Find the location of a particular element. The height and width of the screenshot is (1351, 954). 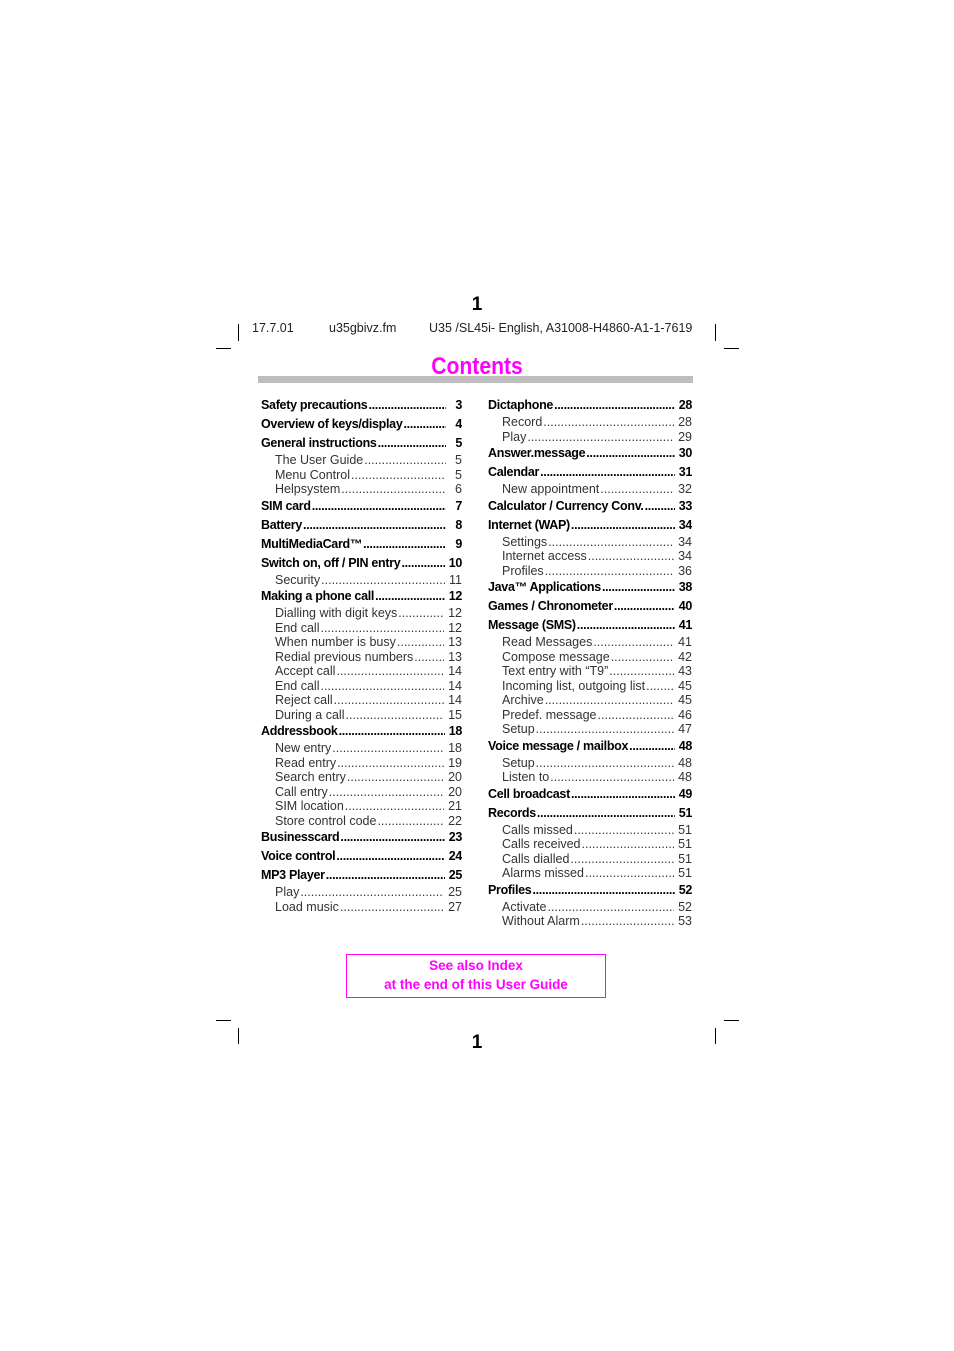

toc-subentry: End call 12 is located at coordinates (361, 628).